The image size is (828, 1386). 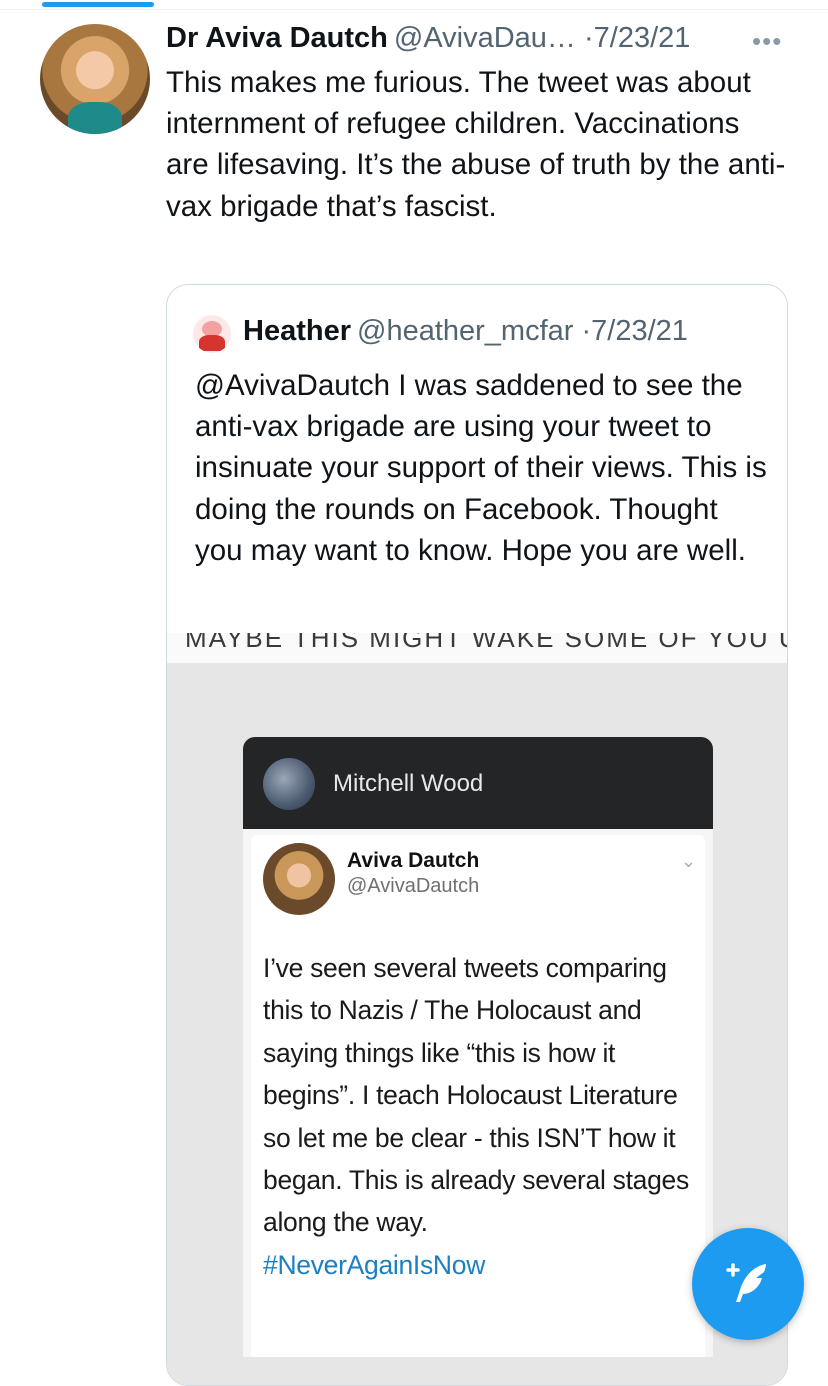 I want to click on embedded-tweet-name: Aviva Dautch, so click(x=413, y=860).